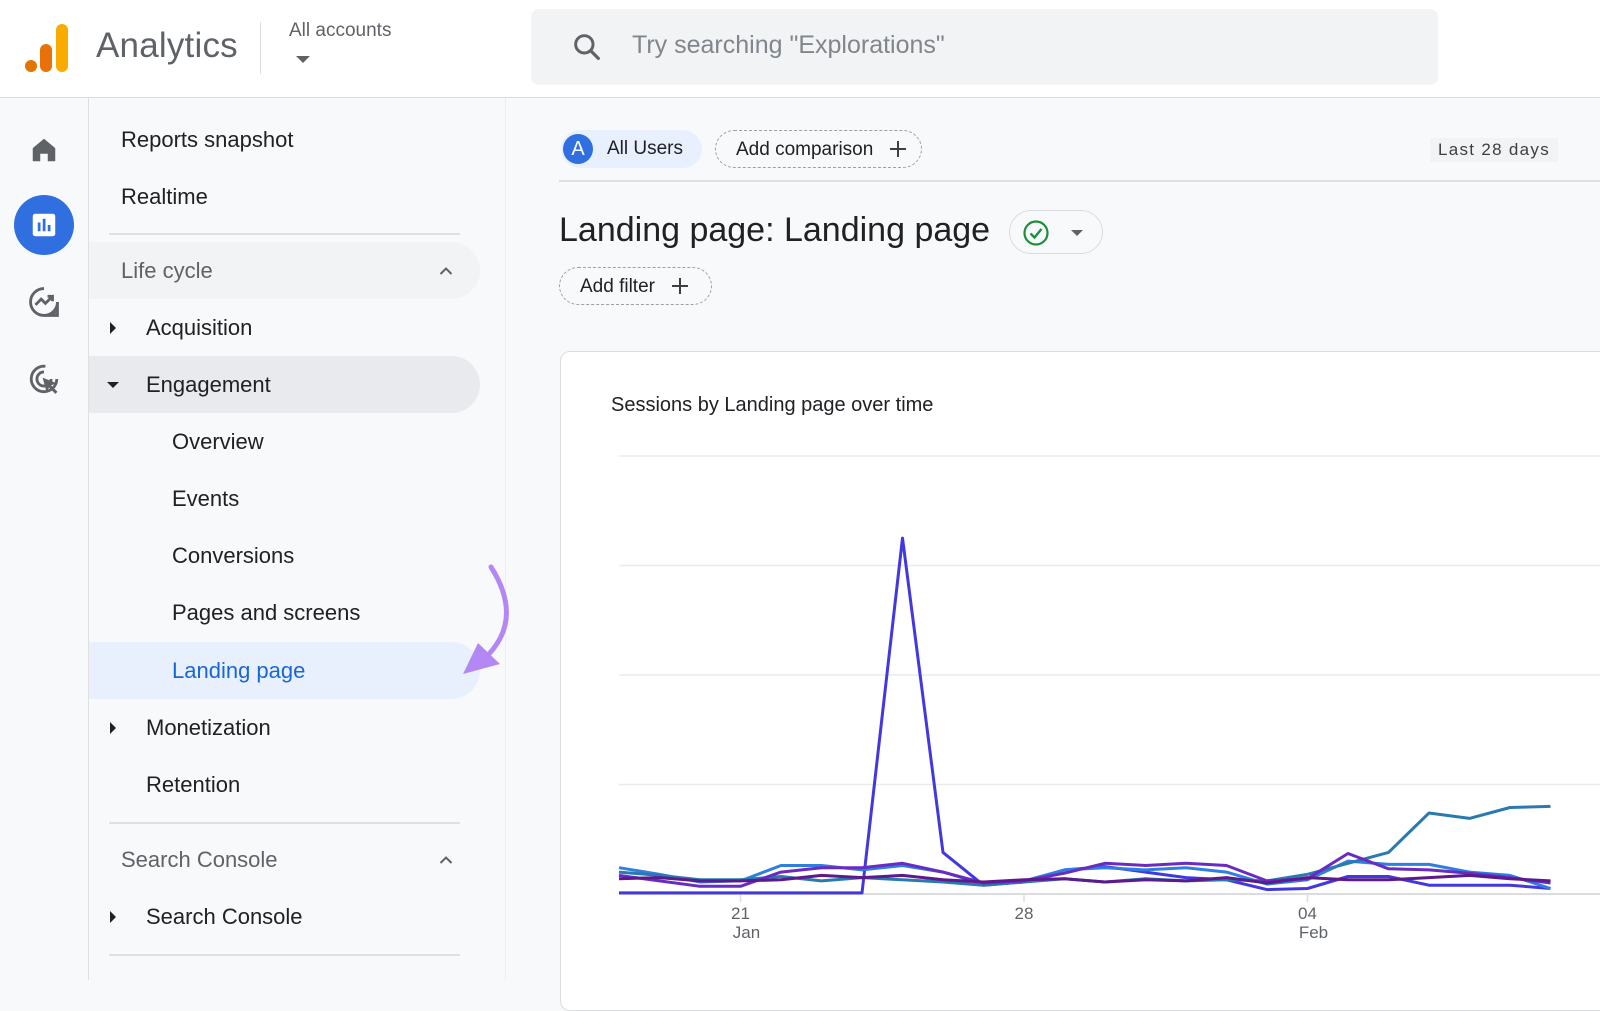 The image size is (1600, 1011). I want to click on nav-item-landing-page: Landing page, so click(284, 670).